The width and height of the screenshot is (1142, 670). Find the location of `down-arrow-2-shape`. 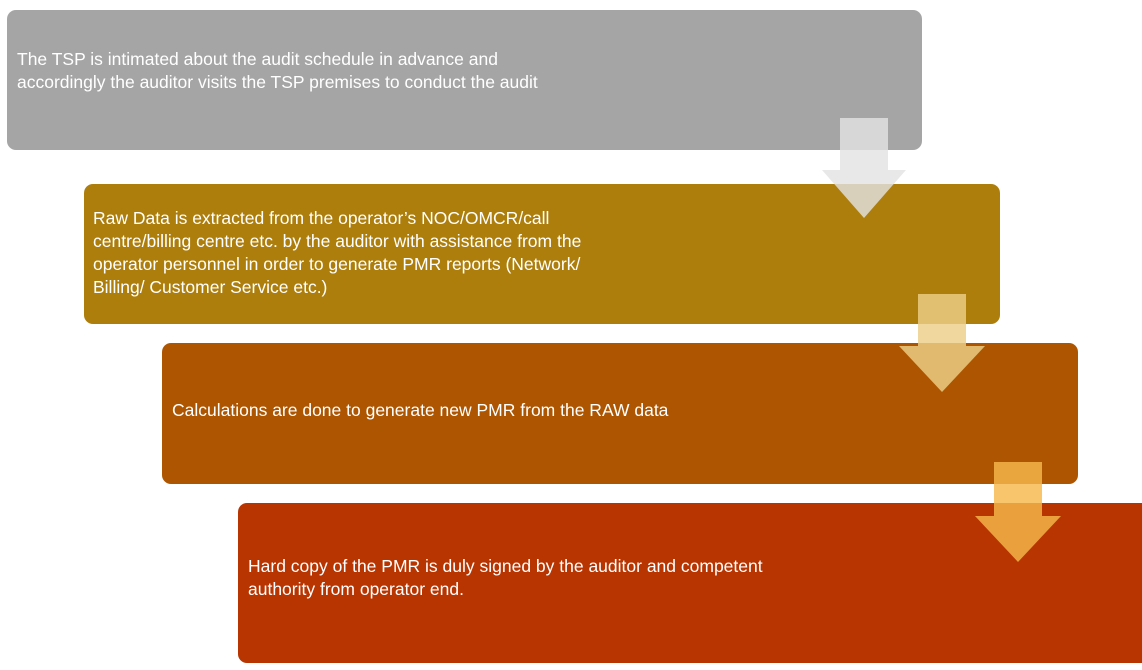

down-arrow-2-shape is located at coordinates (942, 343).